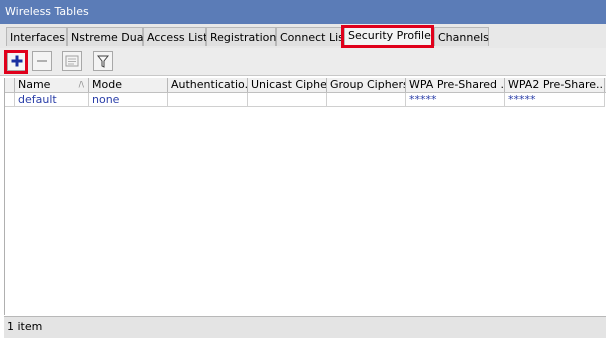 The width and height of the screenshot is (606, 341). What do you see at coordinates (34, 84) in the screenshot?
I see `column-label-name: Name` at bounding box center [34, 84].